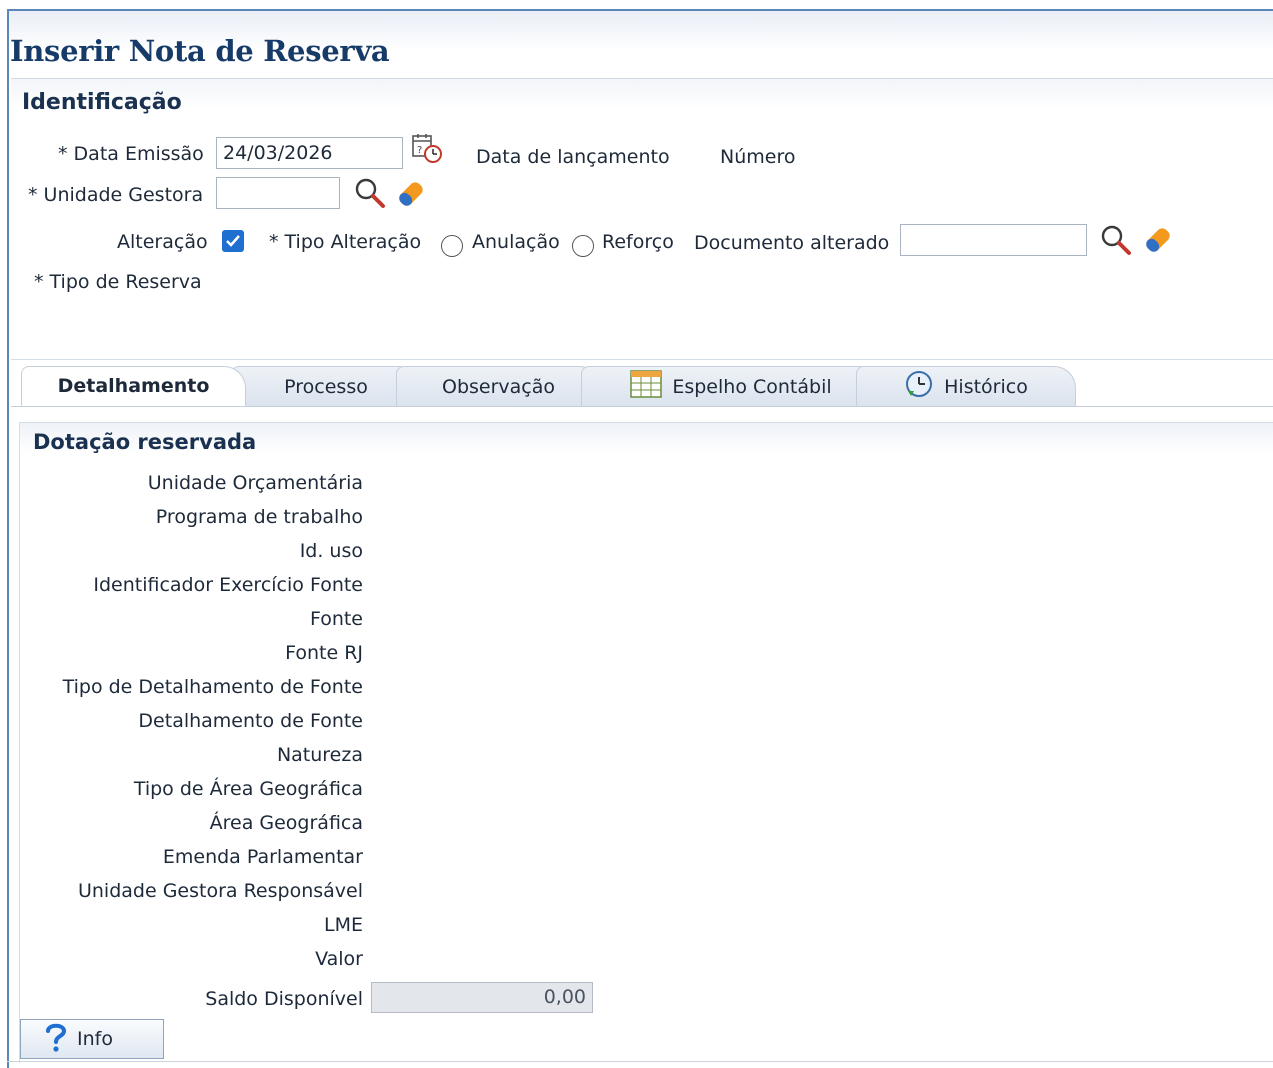 This screenshot has height=1068, width=1273. What do you see at coordinates (640, 1061) in the screenshot?
I see `bottom-divider` at bounding box center [640, 1061].